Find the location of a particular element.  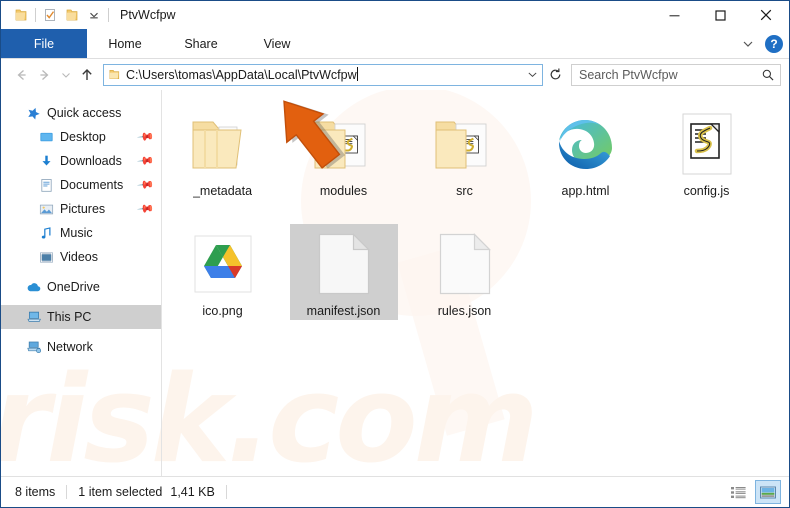

google-drive-image-icon is located at coordinates (223, 264).